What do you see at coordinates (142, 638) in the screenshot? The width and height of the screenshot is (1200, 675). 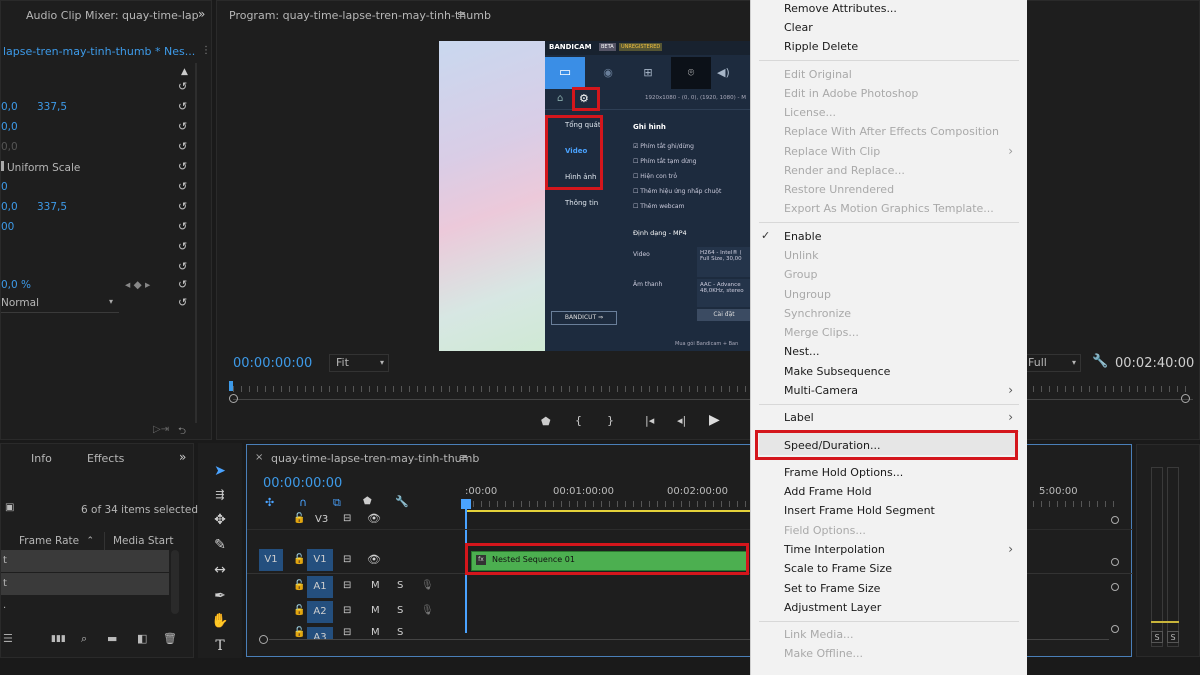 I see `new-item-icon: ◧` at bounding box center [142, 638].